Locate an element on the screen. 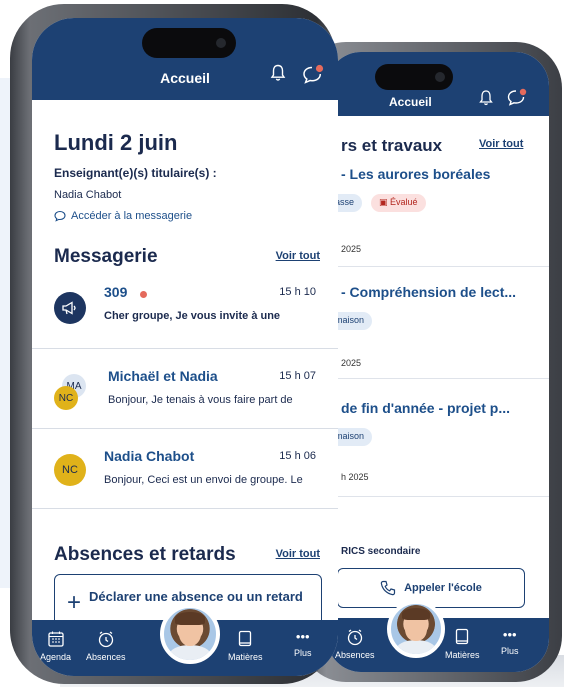 The height and width of the screenshot is (687, 564). back-header: Accueil is located at coordinates (438, 84).